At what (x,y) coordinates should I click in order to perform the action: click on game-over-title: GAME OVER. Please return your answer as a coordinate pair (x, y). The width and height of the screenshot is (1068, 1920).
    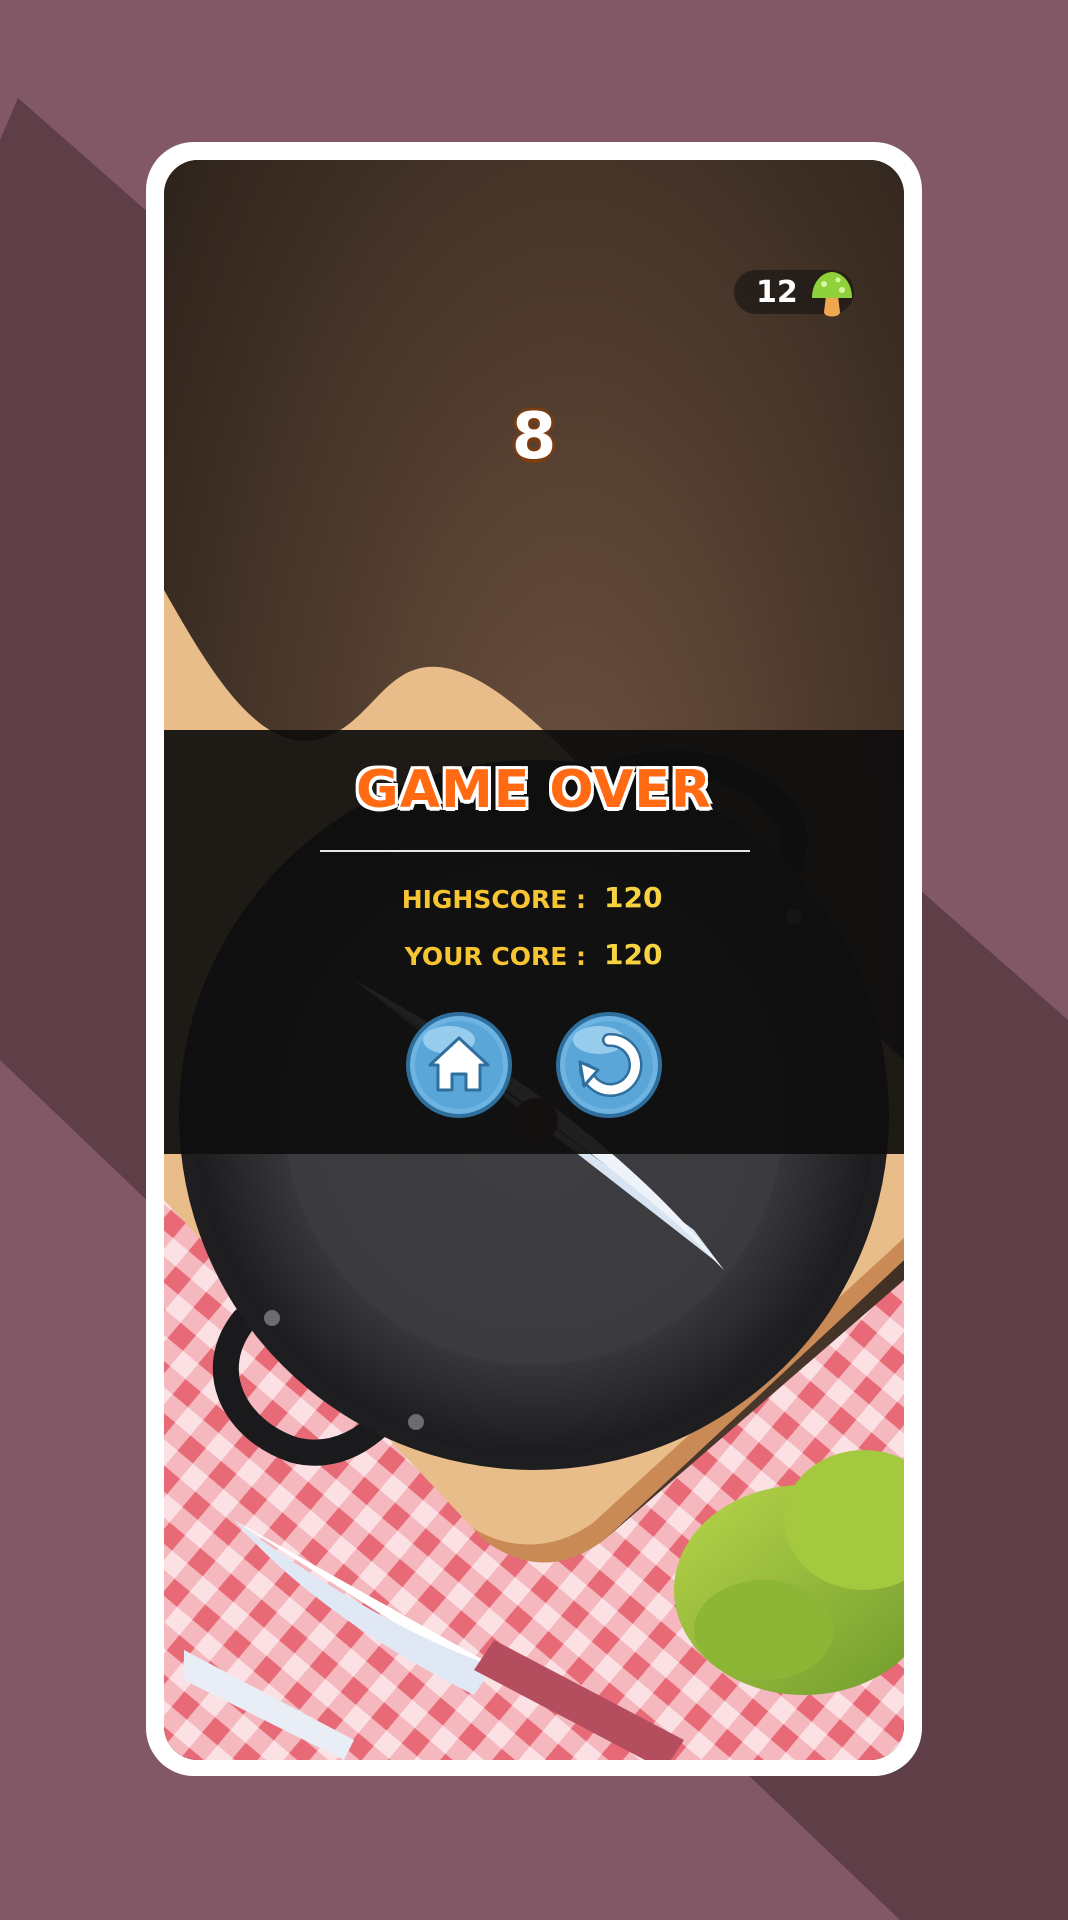
    Looking at the image, I should click on (534, 790).